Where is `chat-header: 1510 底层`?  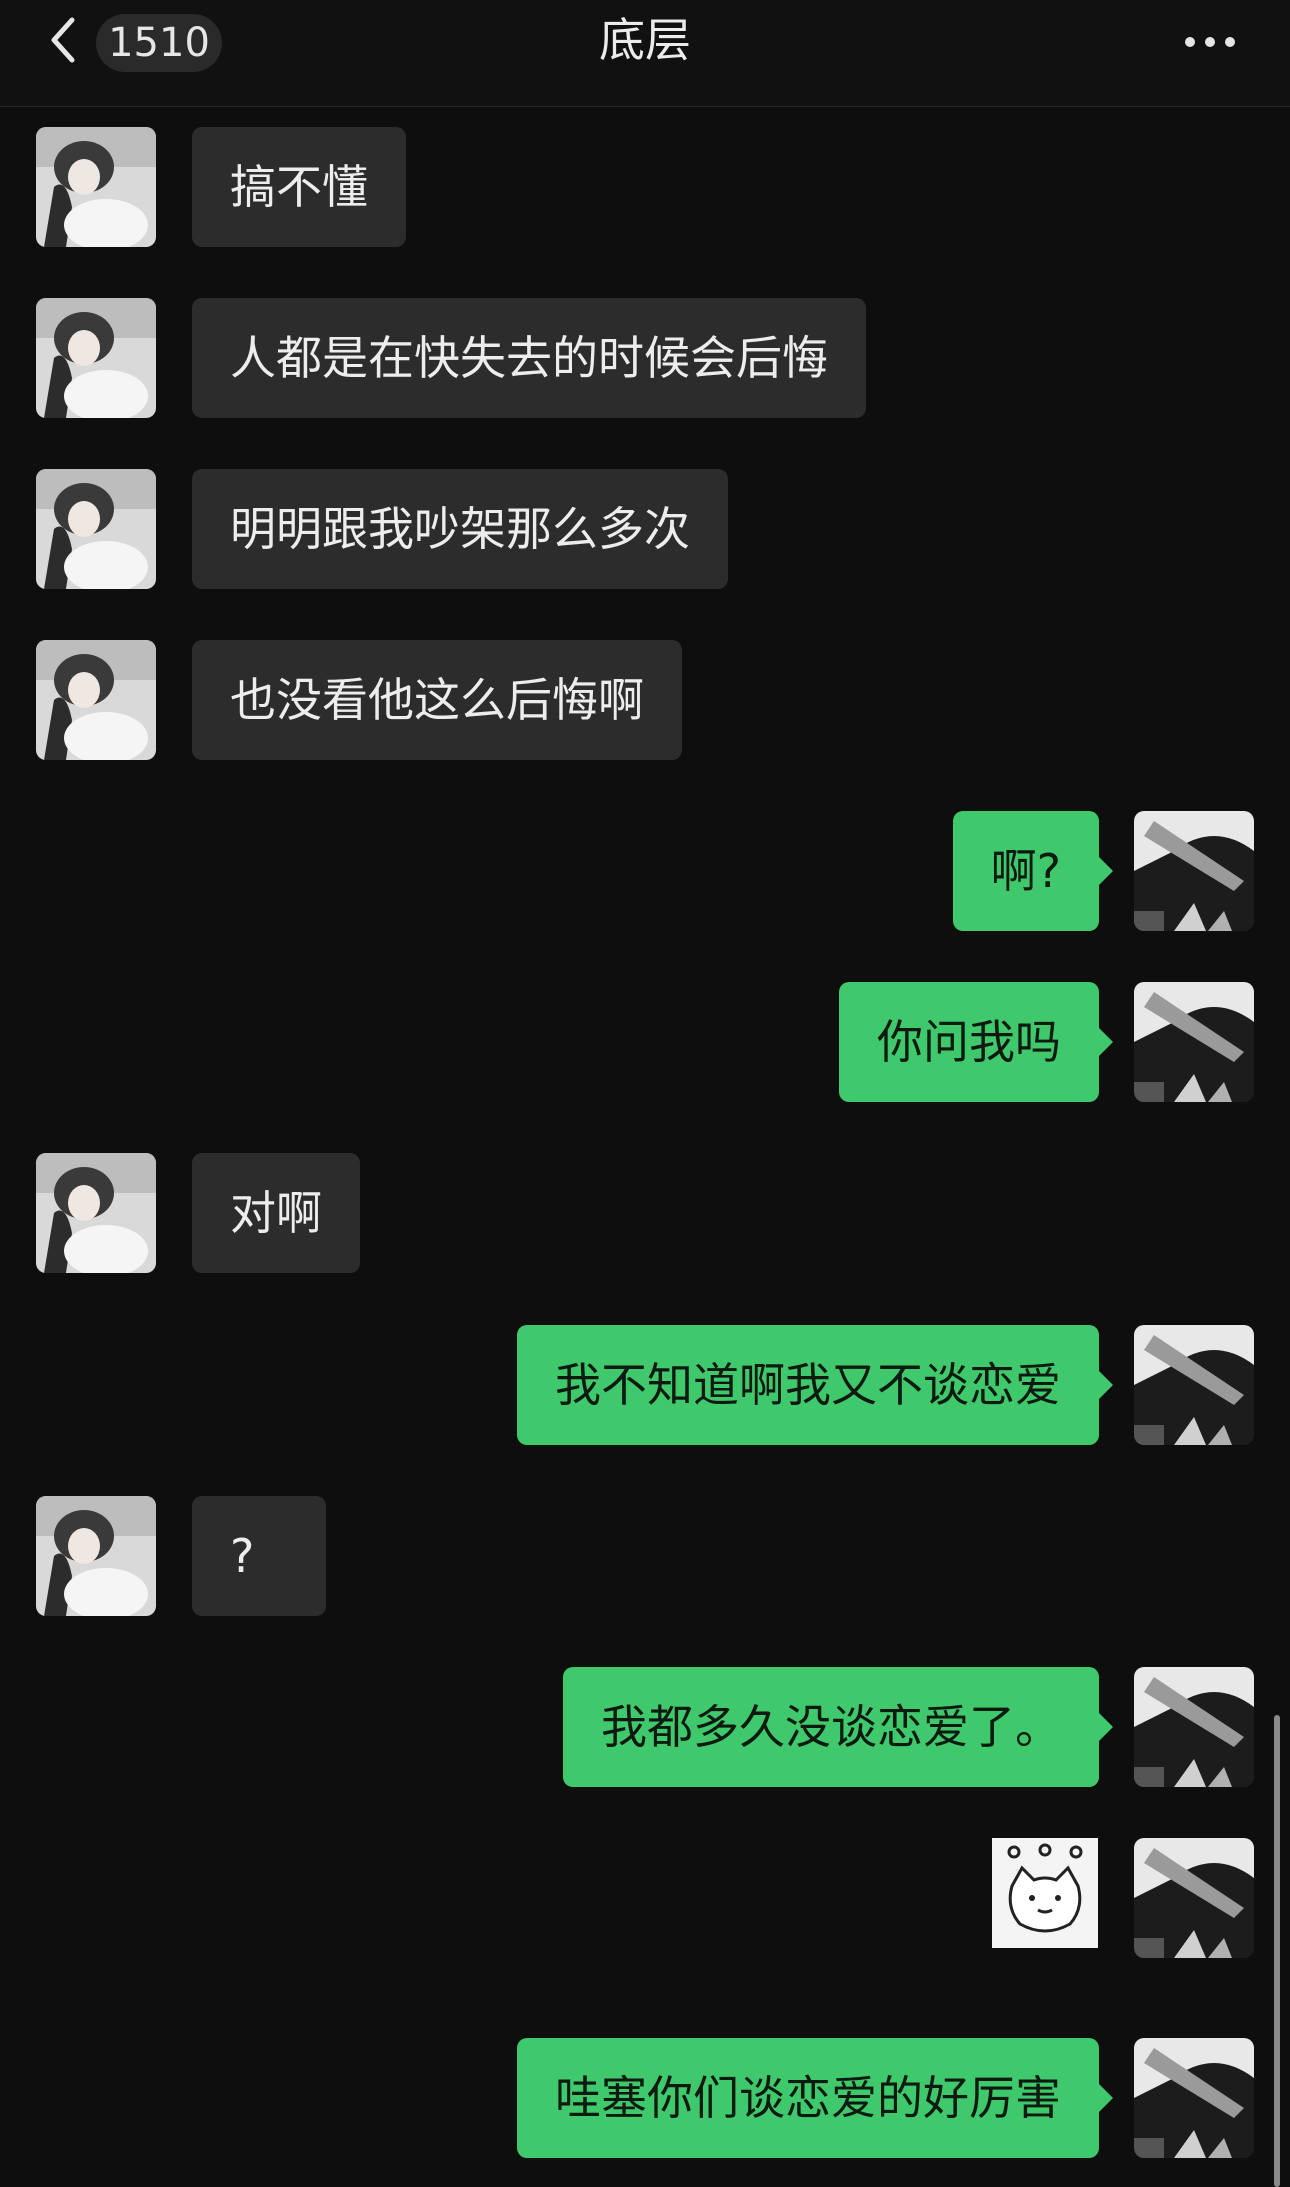 chat-header: 1510 底层 is located at coordinates (645, 53).